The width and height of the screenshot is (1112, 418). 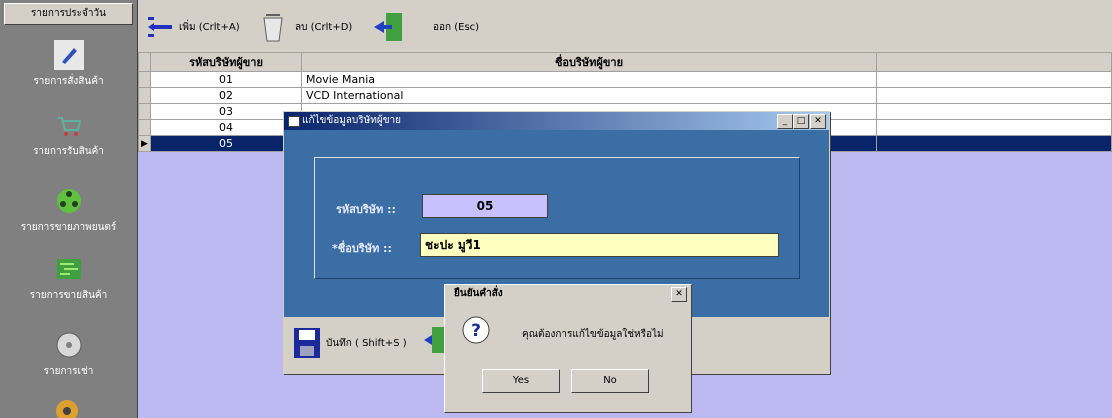 I want to click on delete-button: ลบ (Crlt+D), so click(x=304, y=27).